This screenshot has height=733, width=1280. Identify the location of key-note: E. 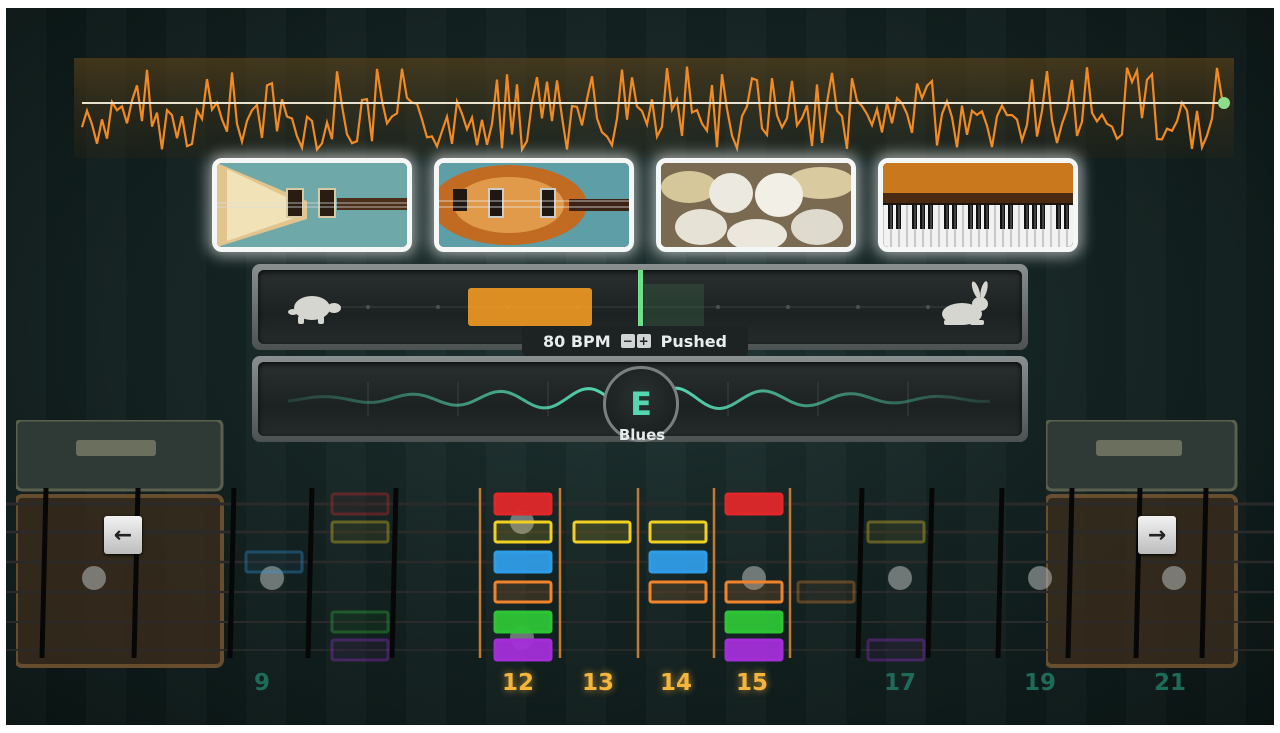
(641, 404).